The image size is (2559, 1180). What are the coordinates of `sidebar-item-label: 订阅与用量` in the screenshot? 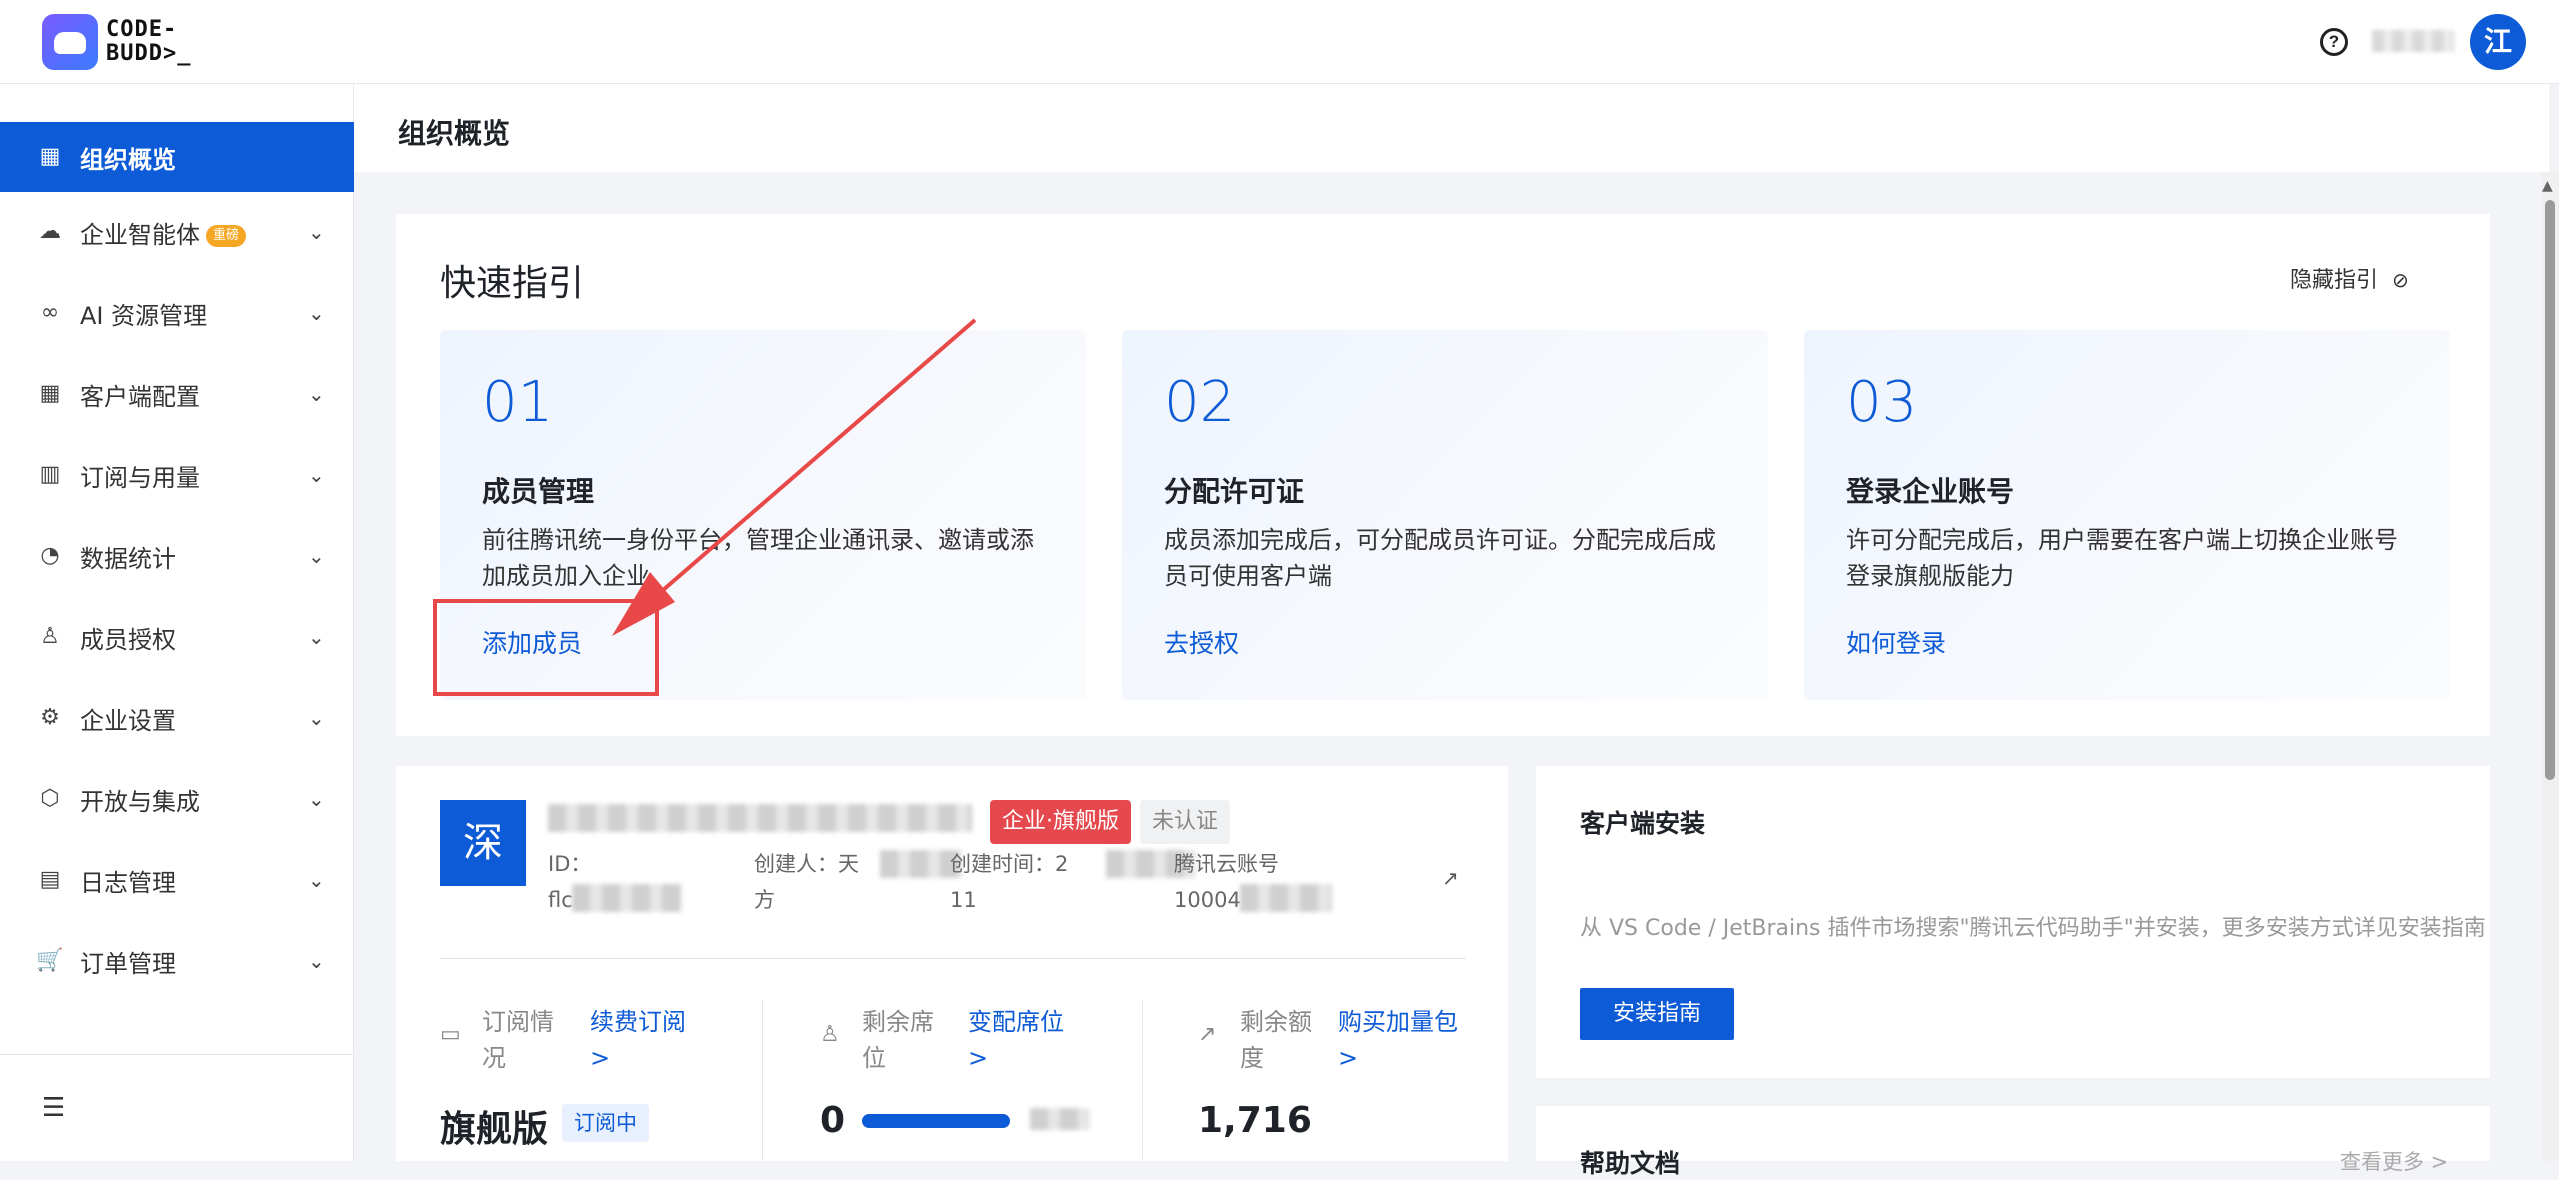 It's located at (140, 477).